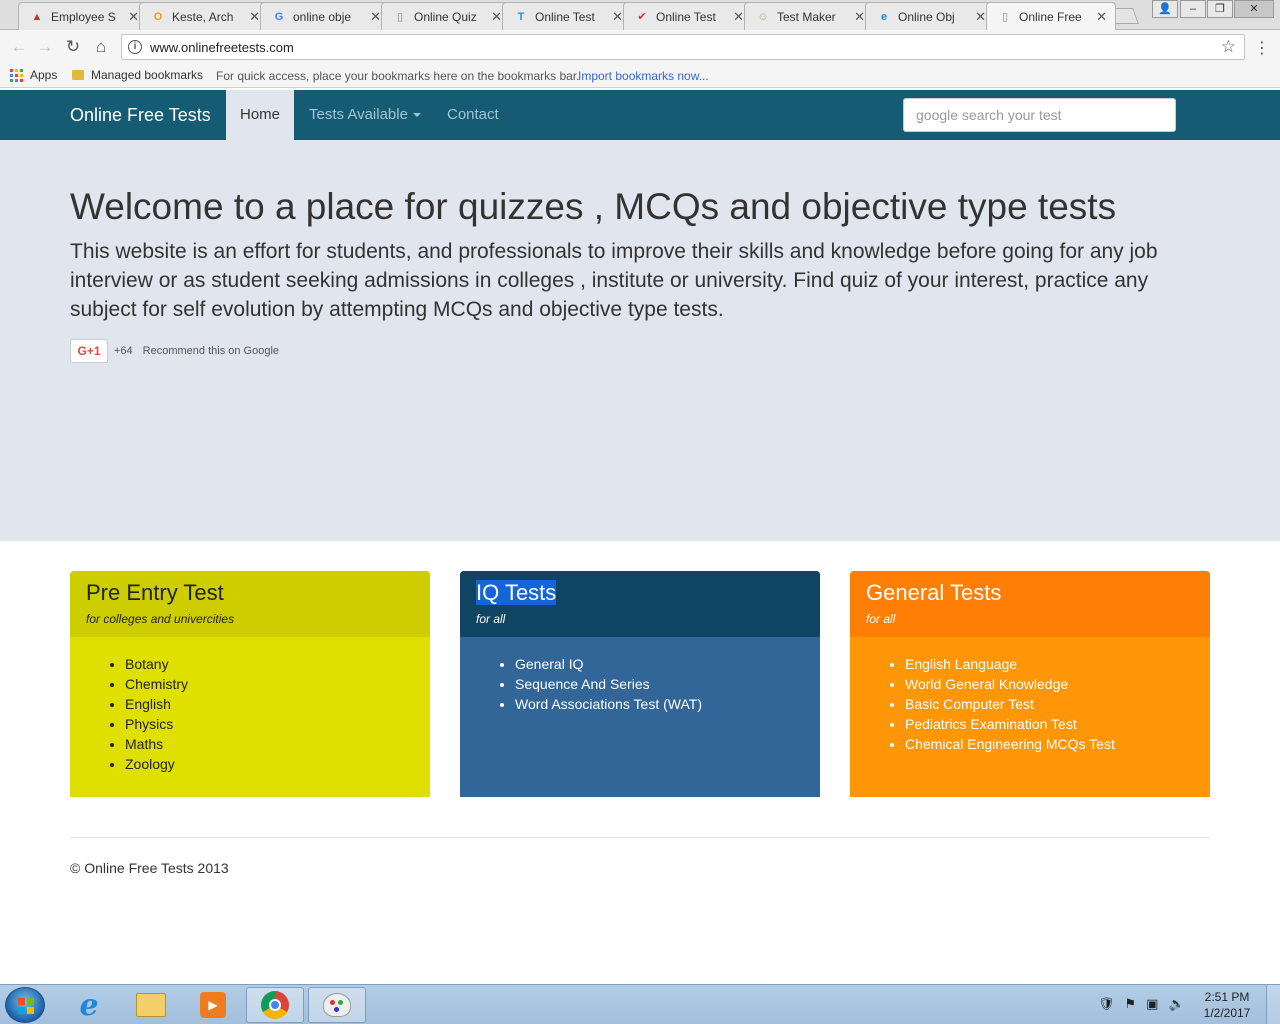 Image resolution: width=1280 pixels, height=1024 pixels. Describe the element at coordinates (416, 115) in the screenshot. I see `caret-down-icon` at that location.